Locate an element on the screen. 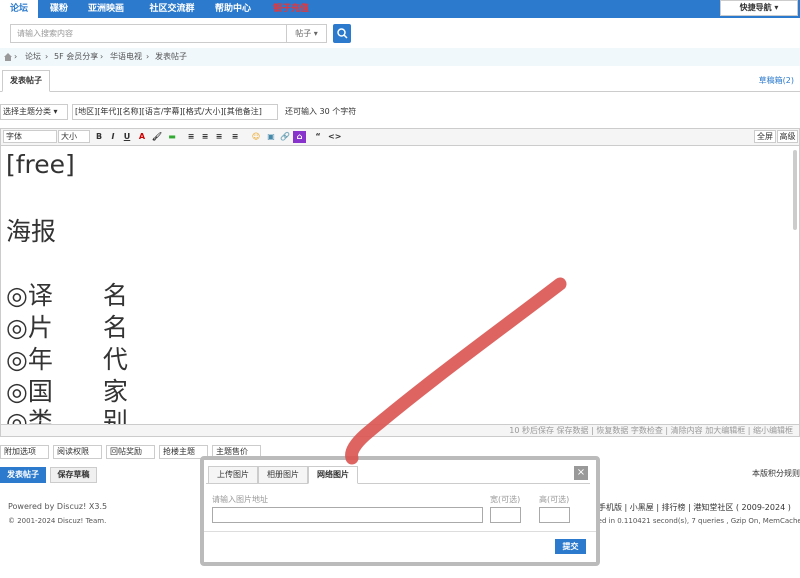 The image size is (800, 578). align-right-icon: ≡ is located at coordinates (219, 137).